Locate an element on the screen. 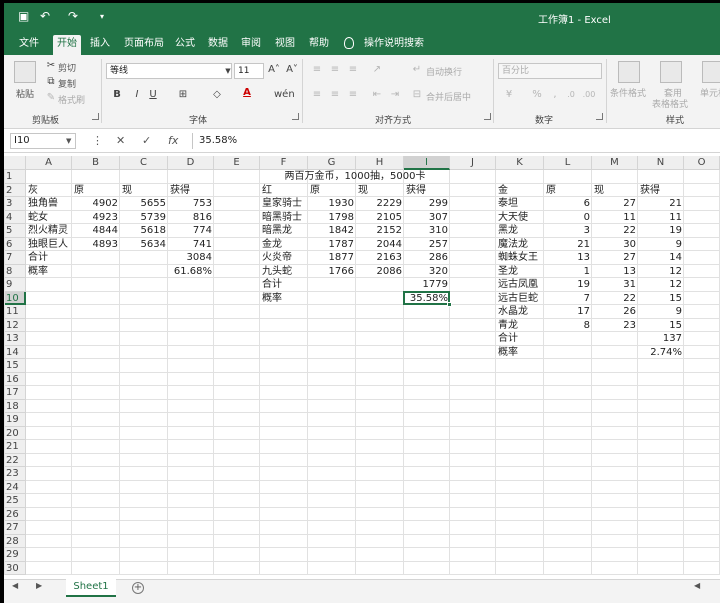 The height and width of the screenshot is (603, 720). cell-a8: 概率 is located at coordinates (38, 271).